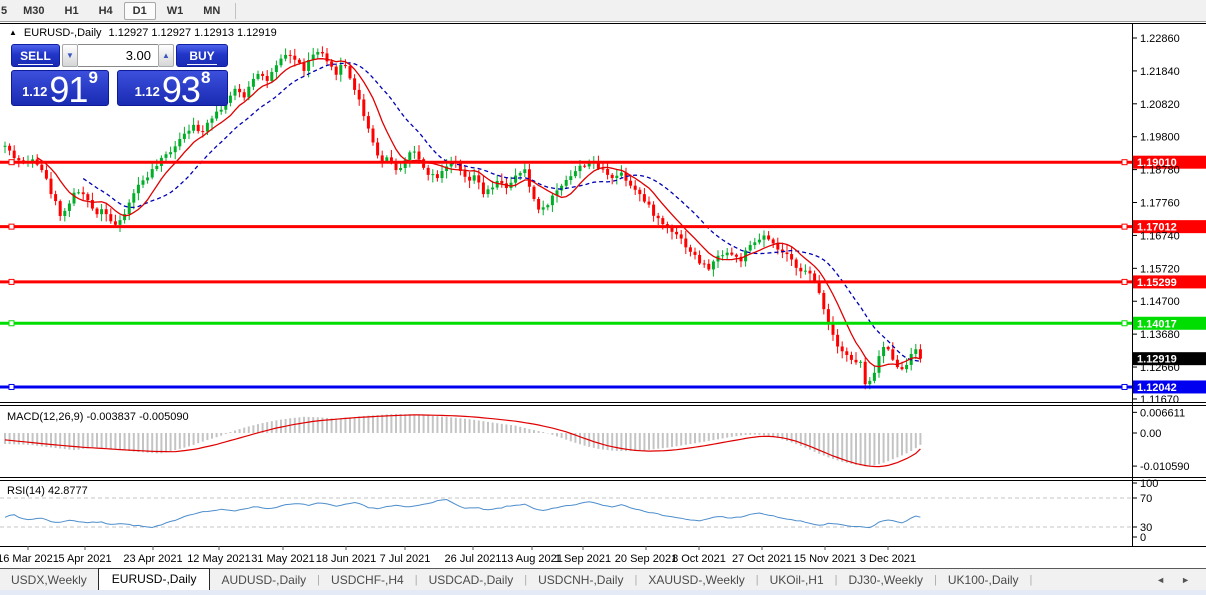  What do you see at coordinates (33, 11) in the screenshot?
I see `timeframe-button-m30: M30` at bounding box center [33, 11].